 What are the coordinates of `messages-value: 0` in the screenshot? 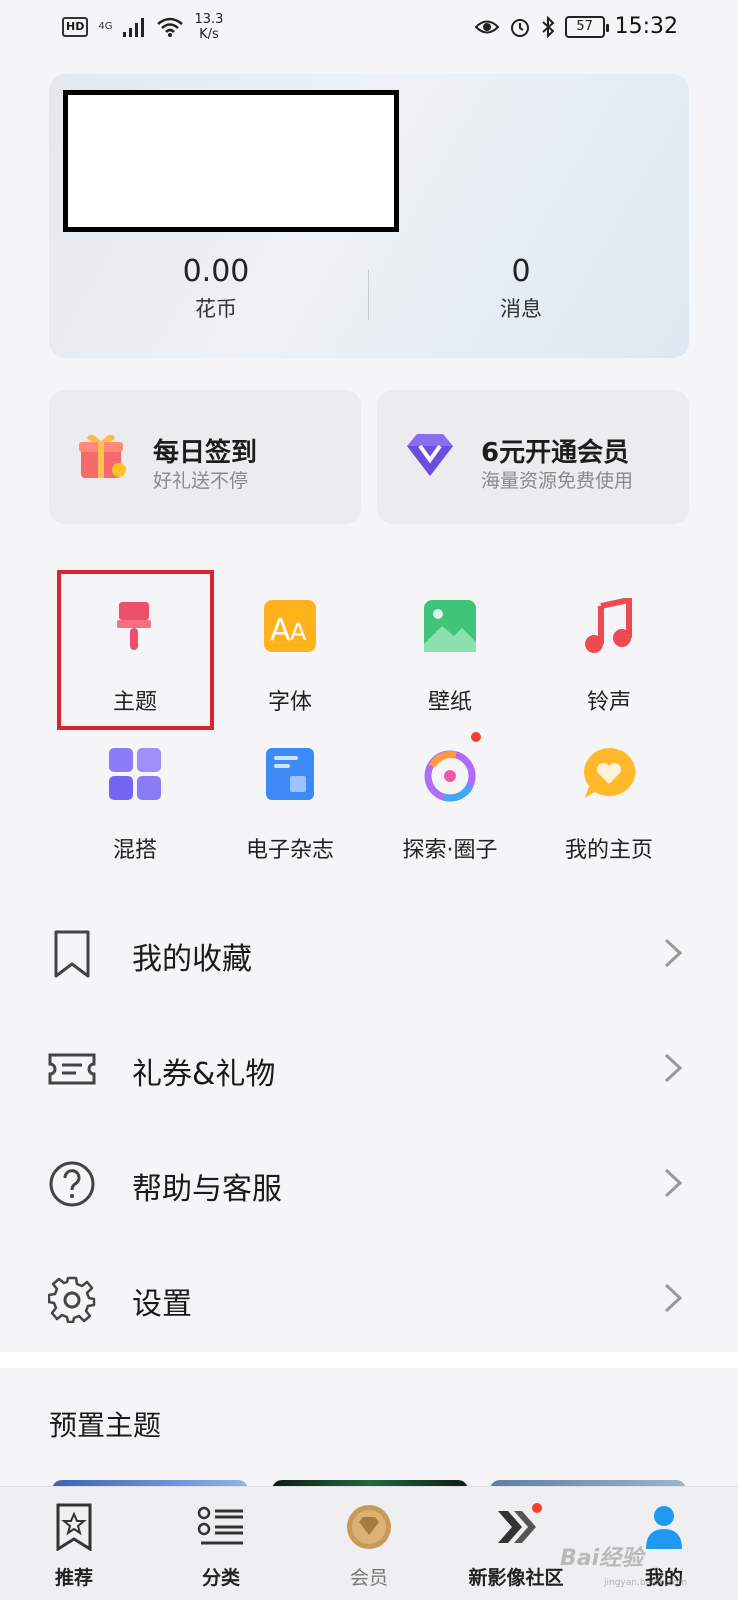 It's located at (521, 271).